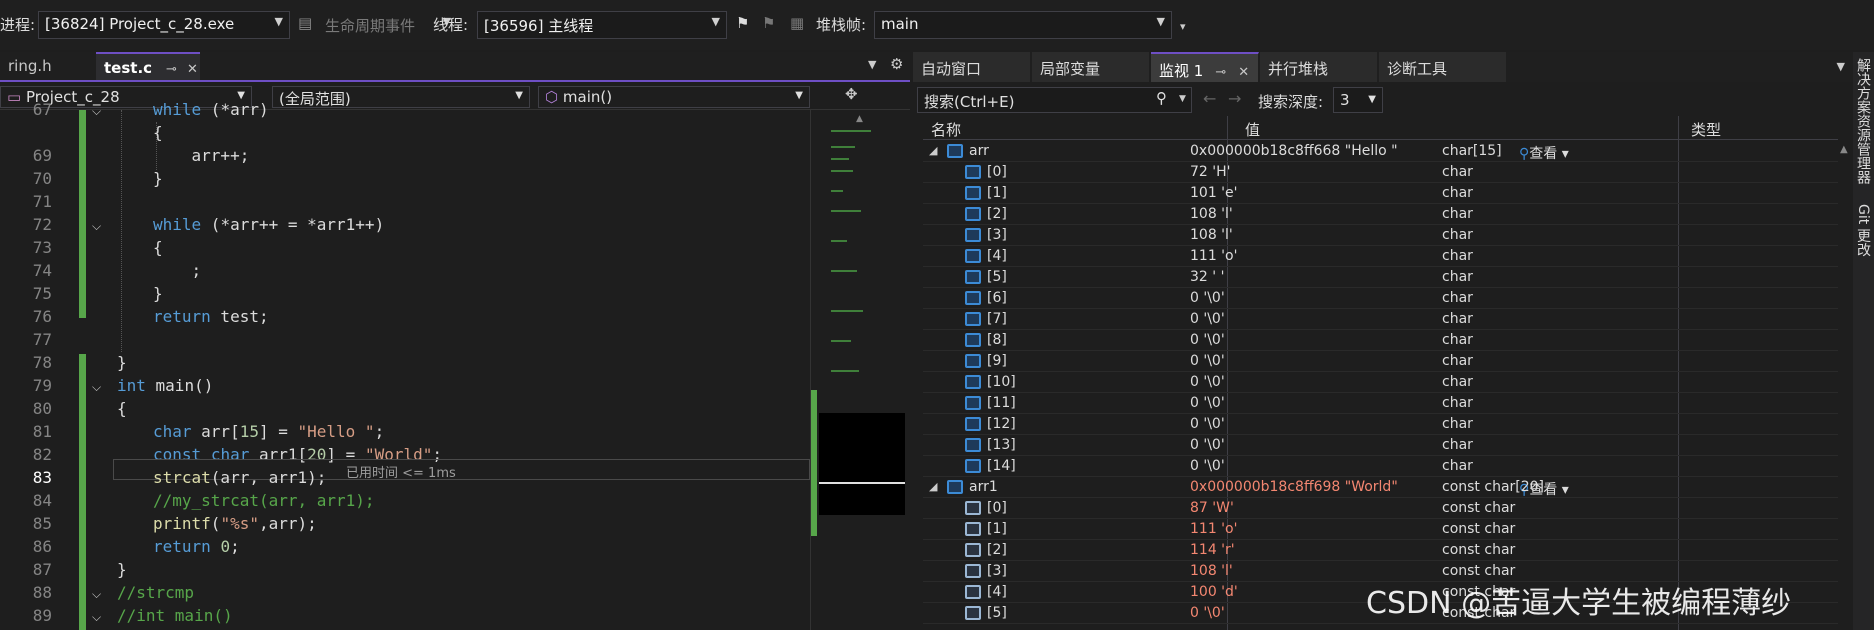  I want to click on tab-string-h: ring.h, so click(47, 66).